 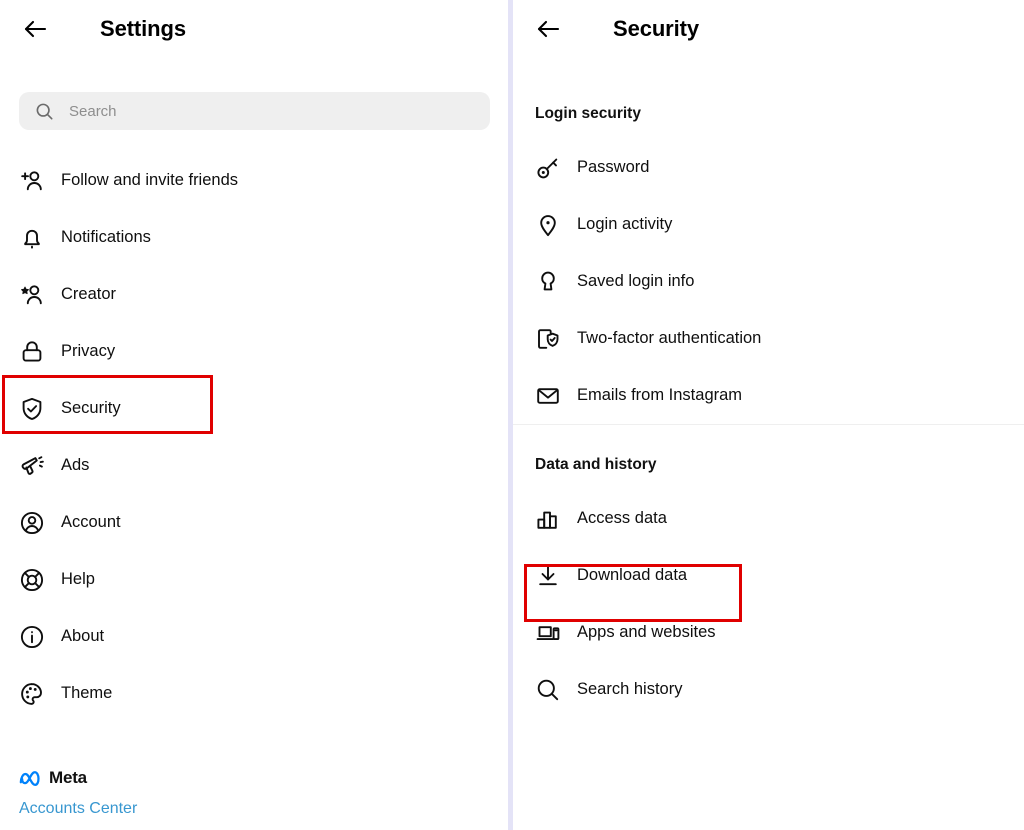 I want to click on sidebar-item-label: Help, so click(x=78, y=579).